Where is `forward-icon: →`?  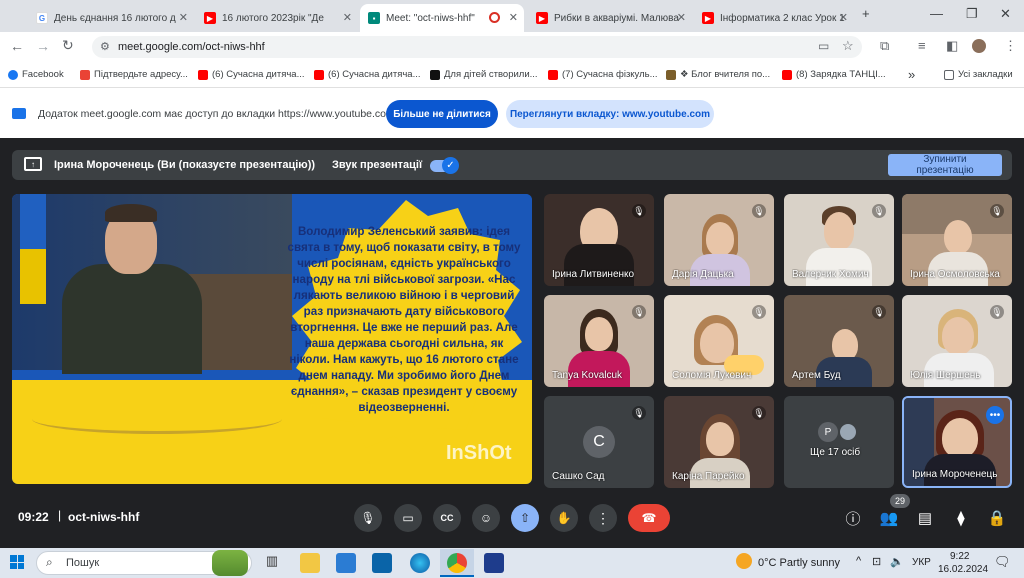 forward-icon: → is located at coordinates (43, 46).